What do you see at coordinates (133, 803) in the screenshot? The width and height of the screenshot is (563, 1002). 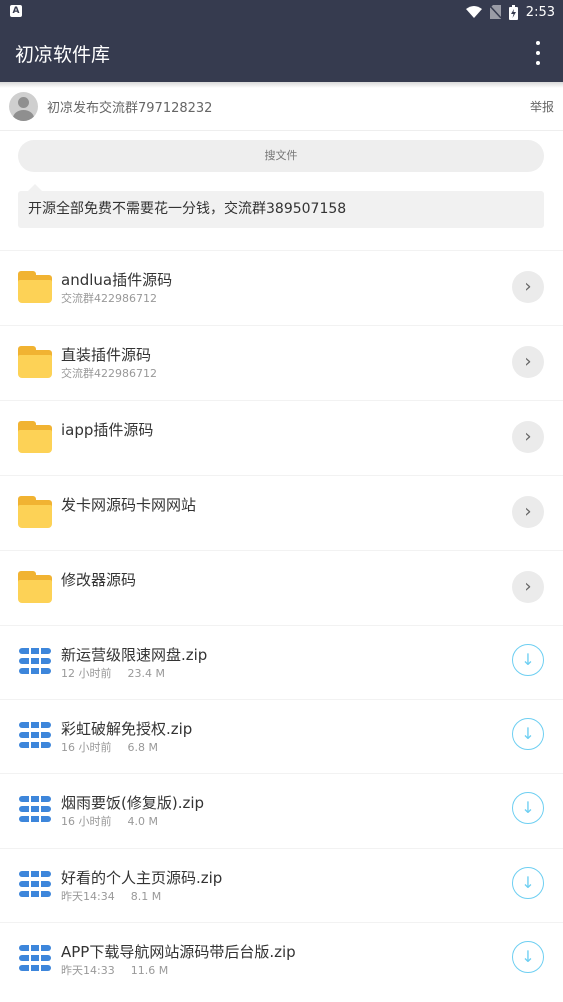 I see `file-name: 烟雨要饭(修复版).zip` at bounding box center [133, 803].